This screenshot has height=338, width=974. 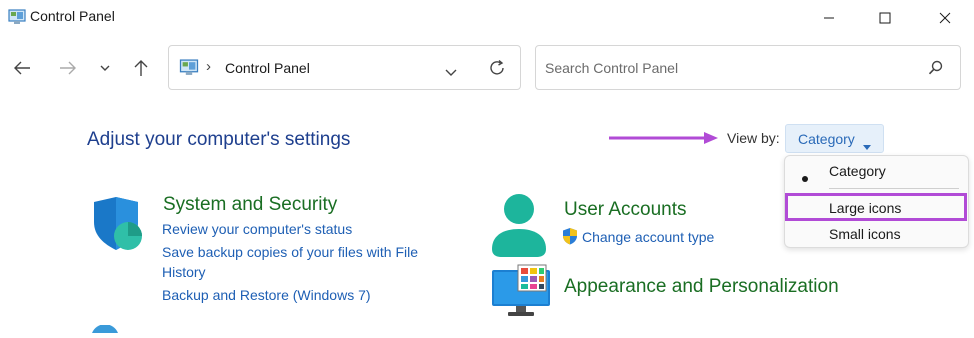 I want to click on close-icon, so click(x=945, y=18).